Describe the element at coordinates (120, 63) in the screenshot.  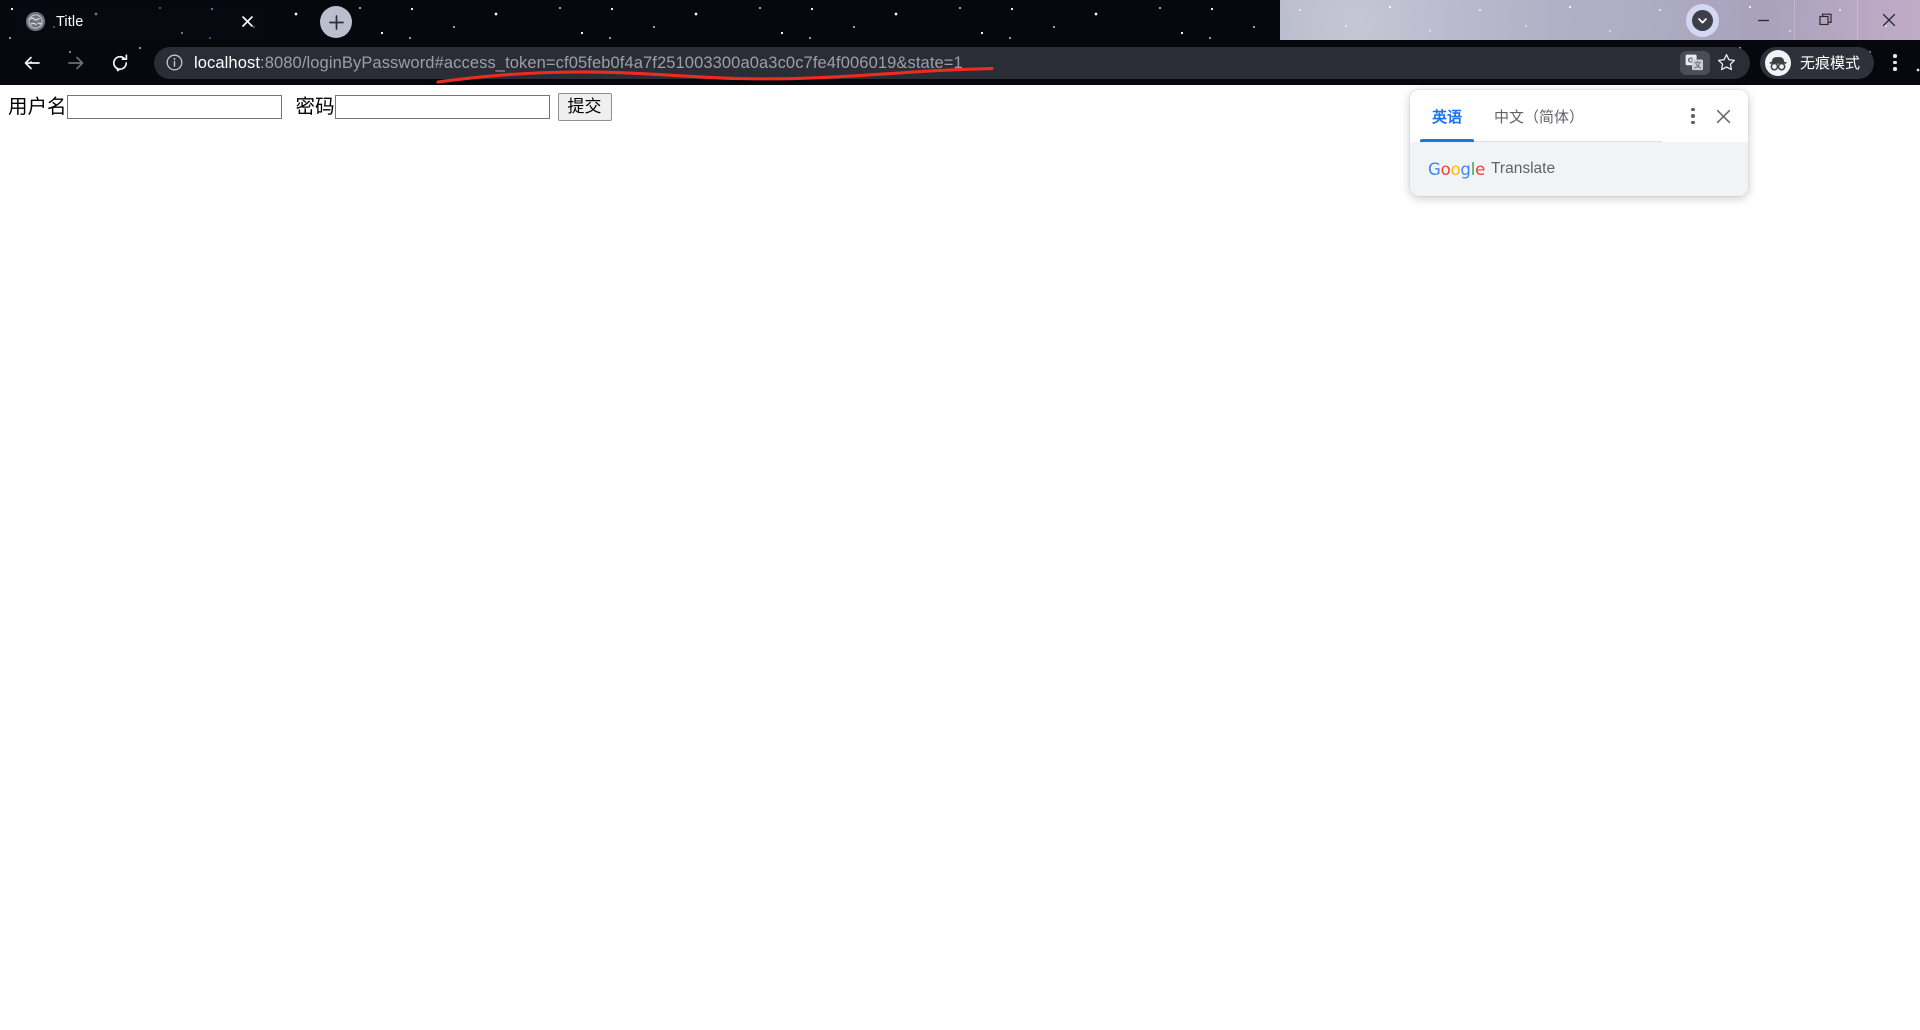
I see `reload-button` at that location.